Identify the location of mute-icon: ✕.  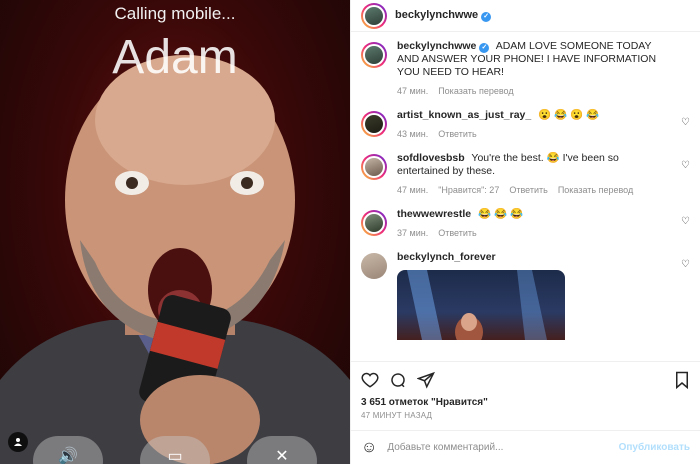
(282, 456).